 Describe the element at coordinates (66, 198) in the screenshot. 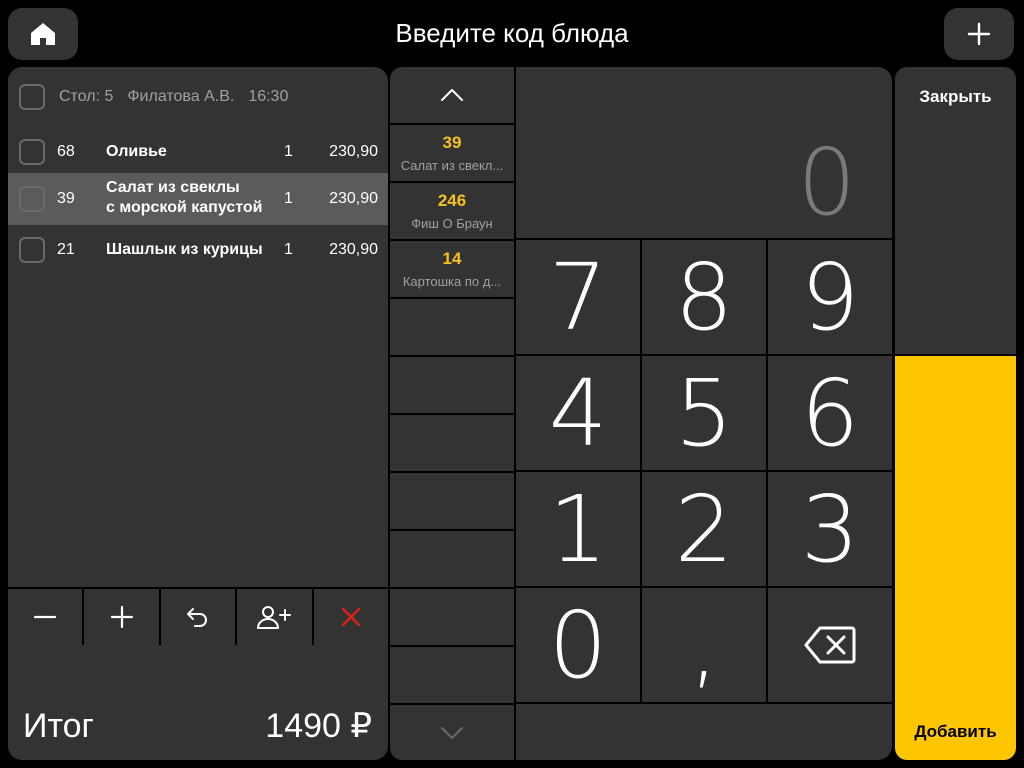

I see `item-code: 39` at that location.